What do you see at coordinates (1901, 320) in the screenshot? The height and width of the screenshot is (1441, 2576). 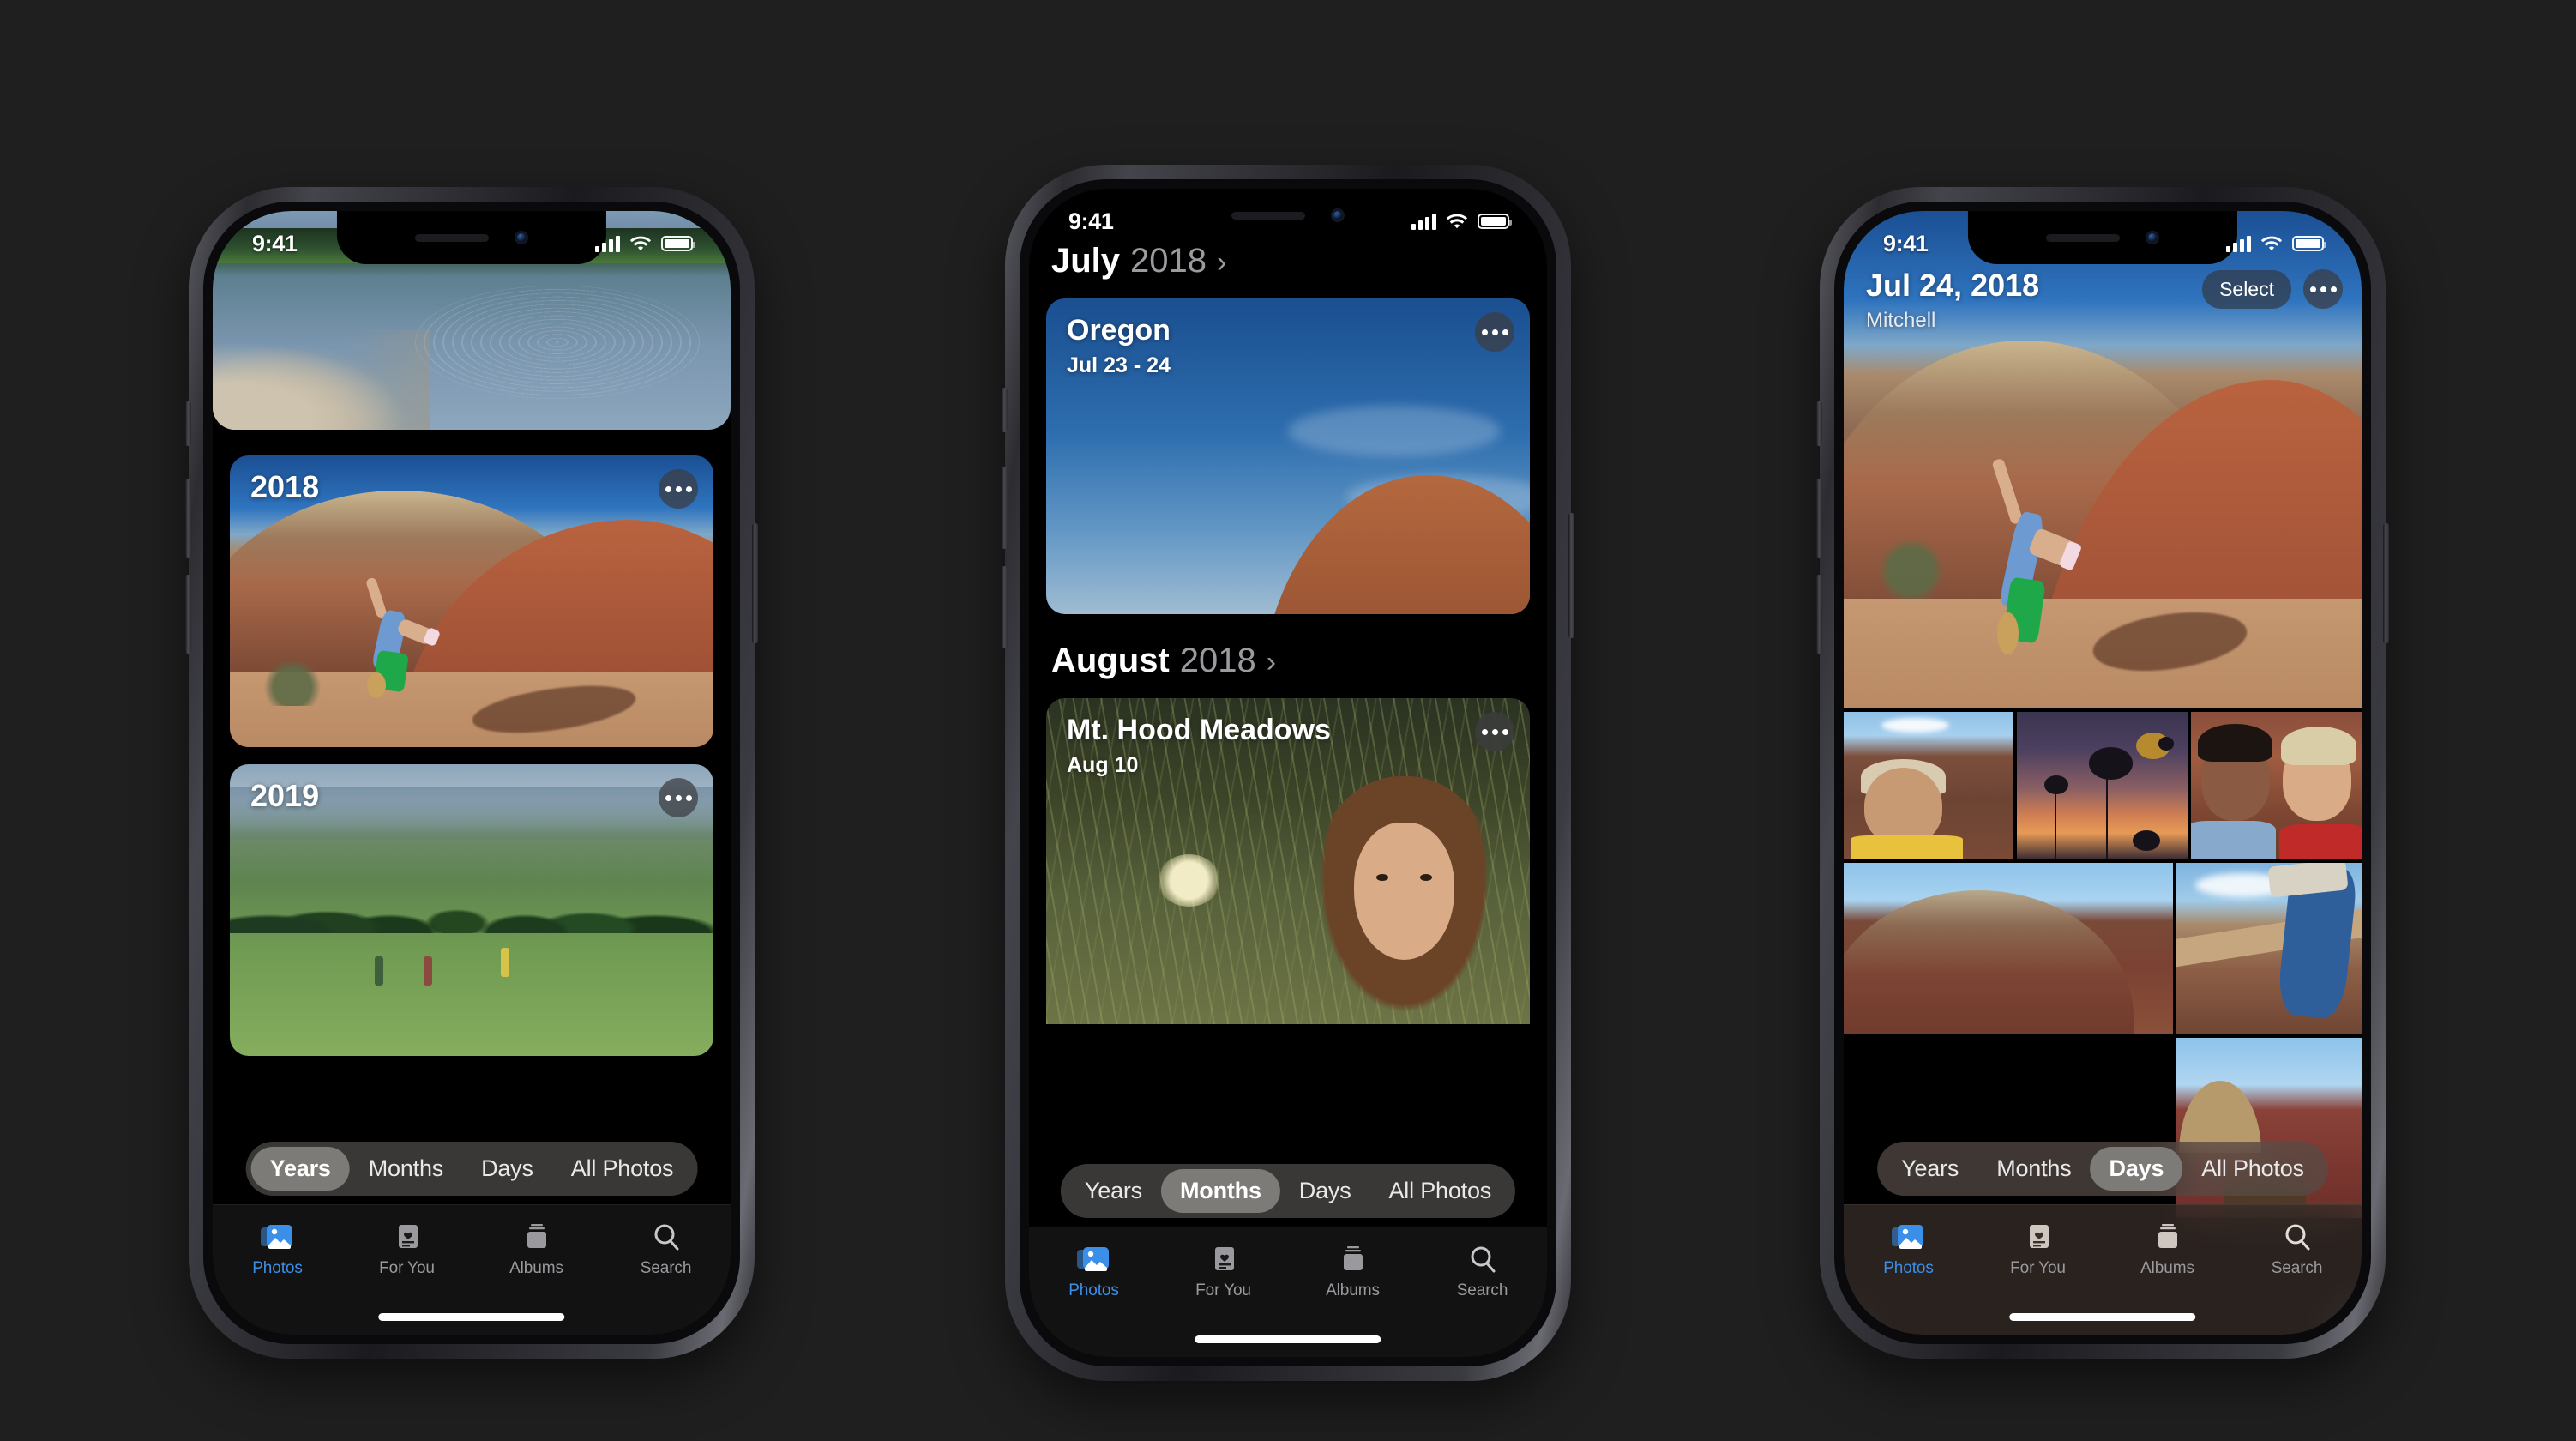 I see `day-header-place: Mitchell` at bounding box center [1901, 320].